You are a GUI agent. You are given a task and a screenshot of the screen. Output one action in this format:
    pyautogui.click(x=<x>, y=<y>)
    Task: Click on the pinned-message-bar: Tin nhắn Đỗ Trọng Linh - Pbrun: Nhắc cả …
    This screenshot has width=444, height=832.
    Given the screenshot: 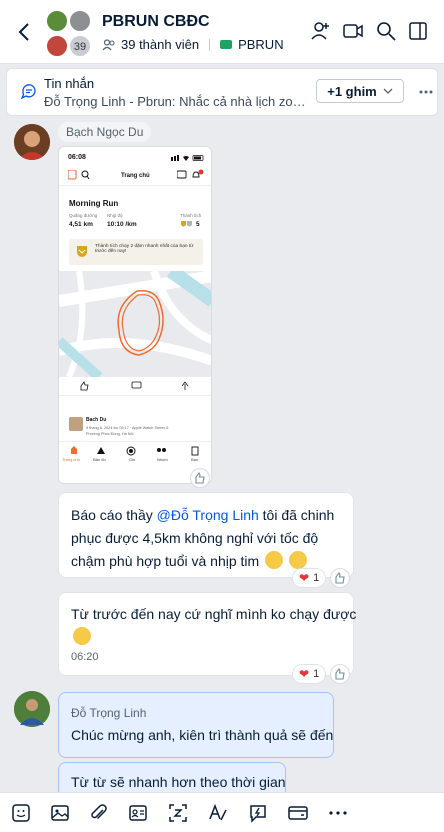 What is the action you would take?
    pyautogui.click(x=222, y=92)
    